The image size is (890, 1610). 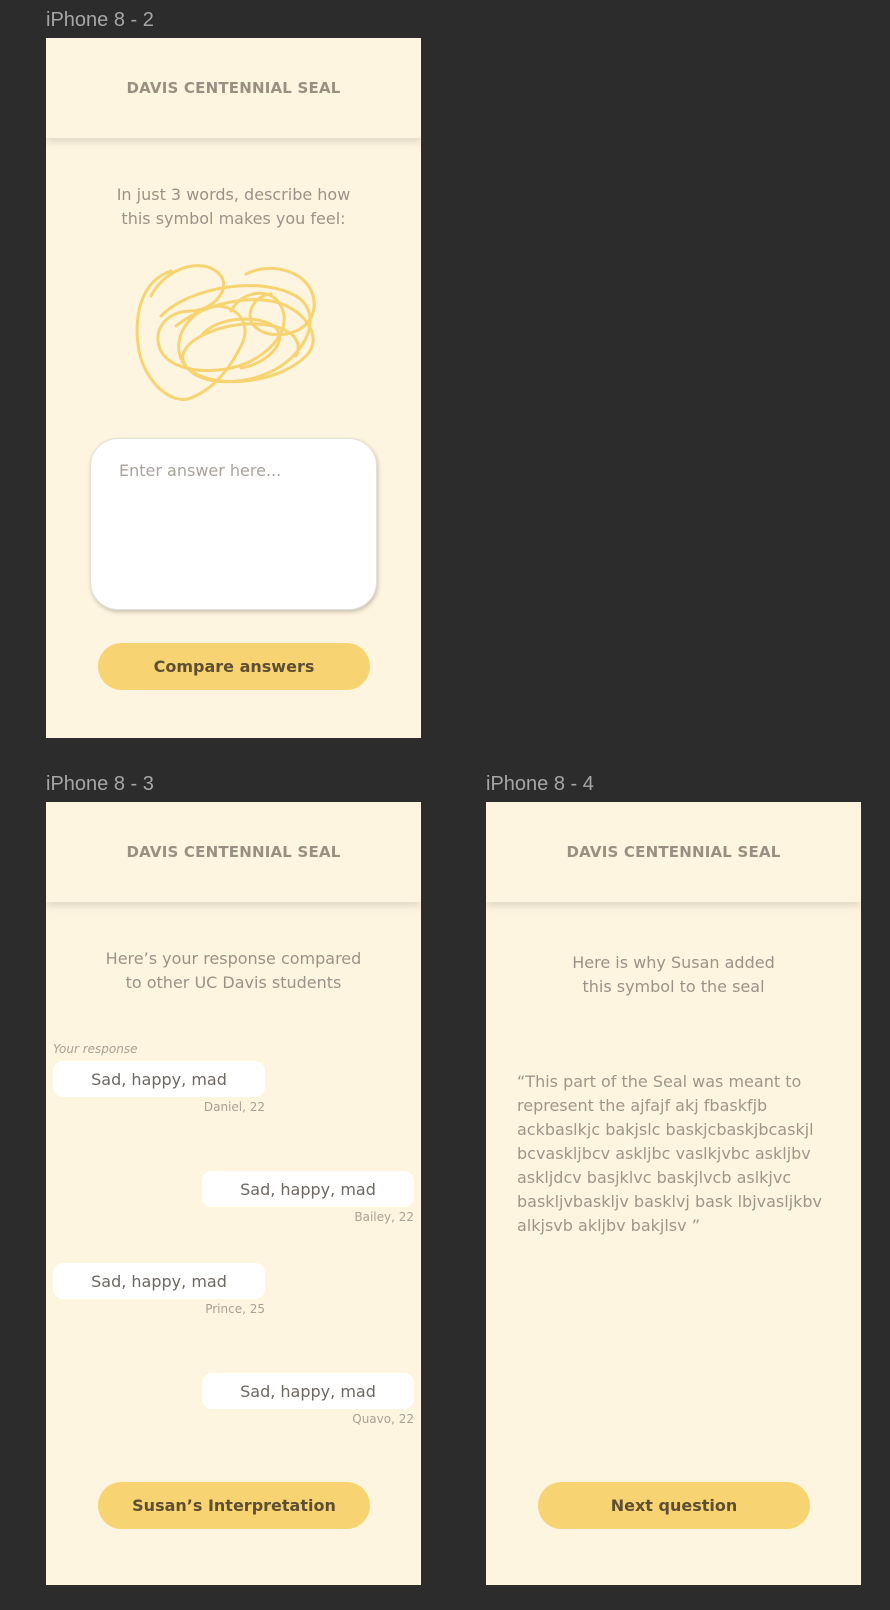 What do you see at coordinates (540, 784) in the screenshot?
I see `frame-label-iphone-8-4: iPhone 8 - 4` at bounding box center [540, 784].